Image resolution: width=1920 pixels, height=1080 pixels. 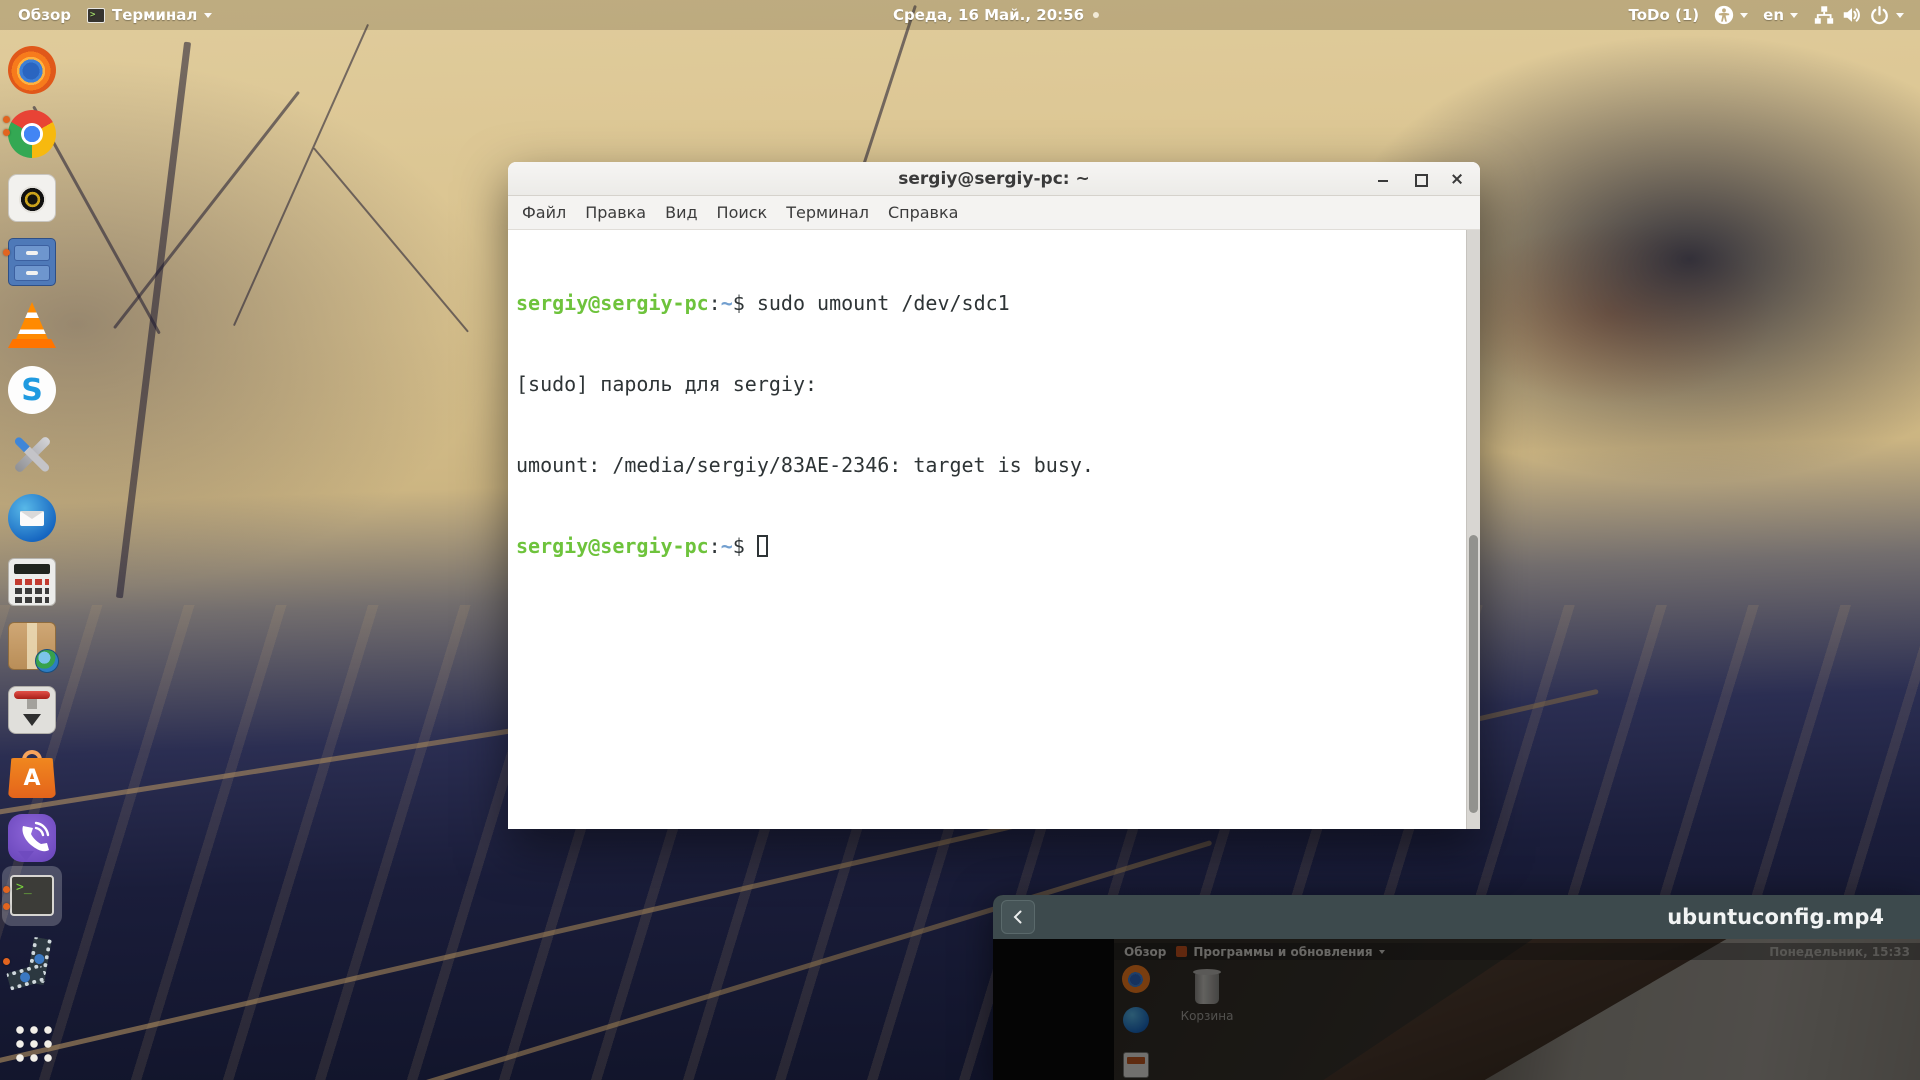 I want to click on package-manager-icon, so click(x=33, y=647).